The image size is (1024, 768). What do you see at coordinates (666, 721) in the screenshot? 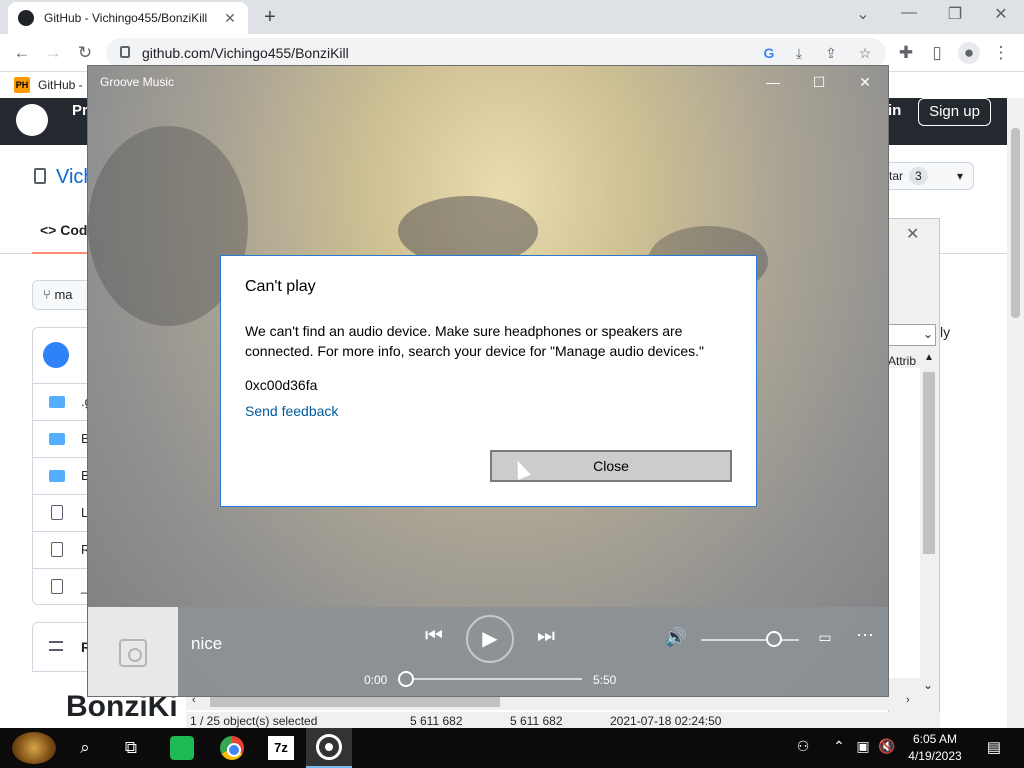
I see `status-modified: 2021-07-18 02:24:50` at bounding box center [666, 721].